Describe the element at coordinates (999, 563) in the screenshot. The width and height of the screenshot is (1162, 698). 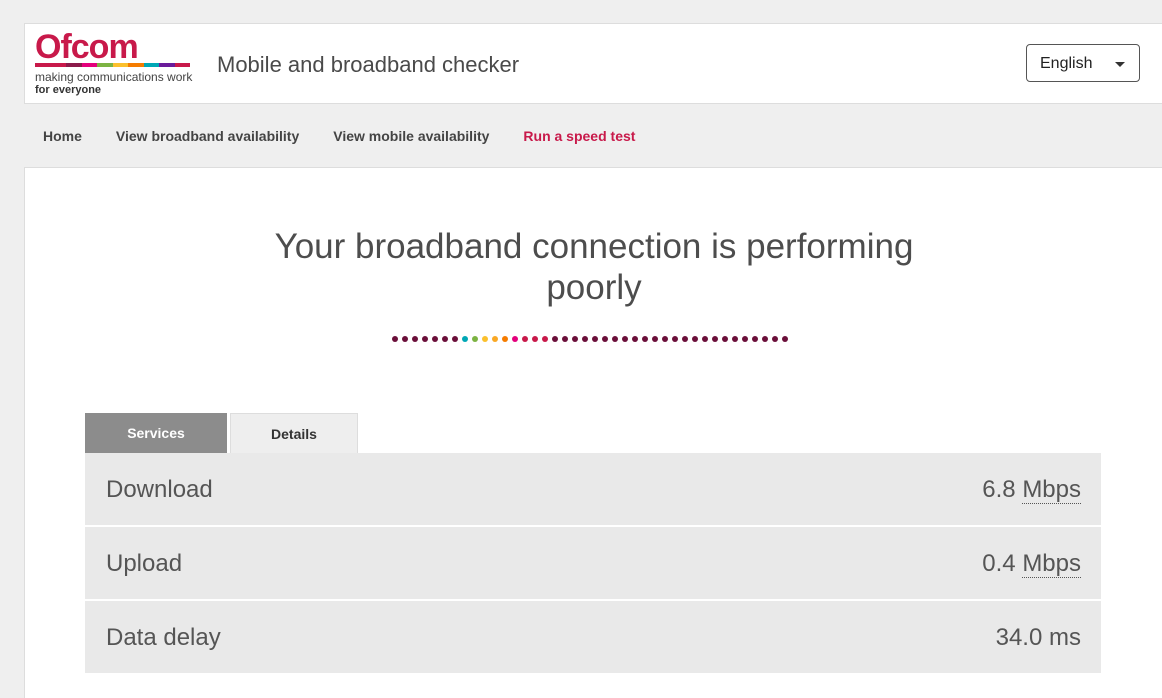
I see `value-number: 0.4` at that location.